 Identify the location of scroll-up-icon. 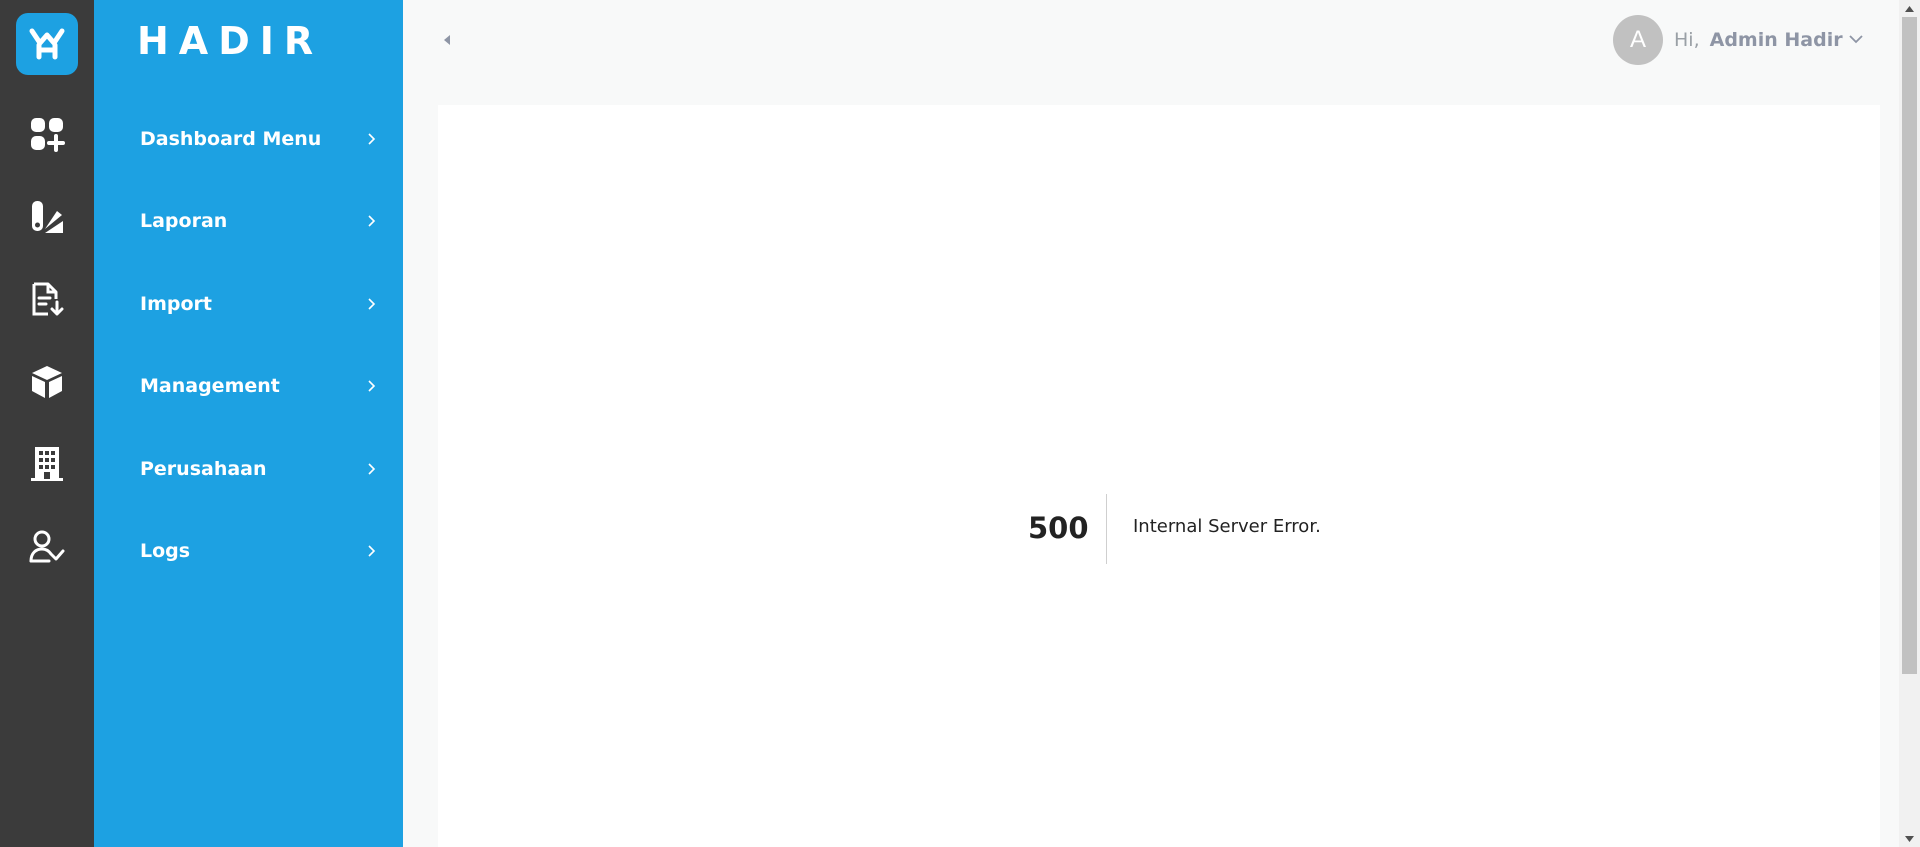
(1909, 8).